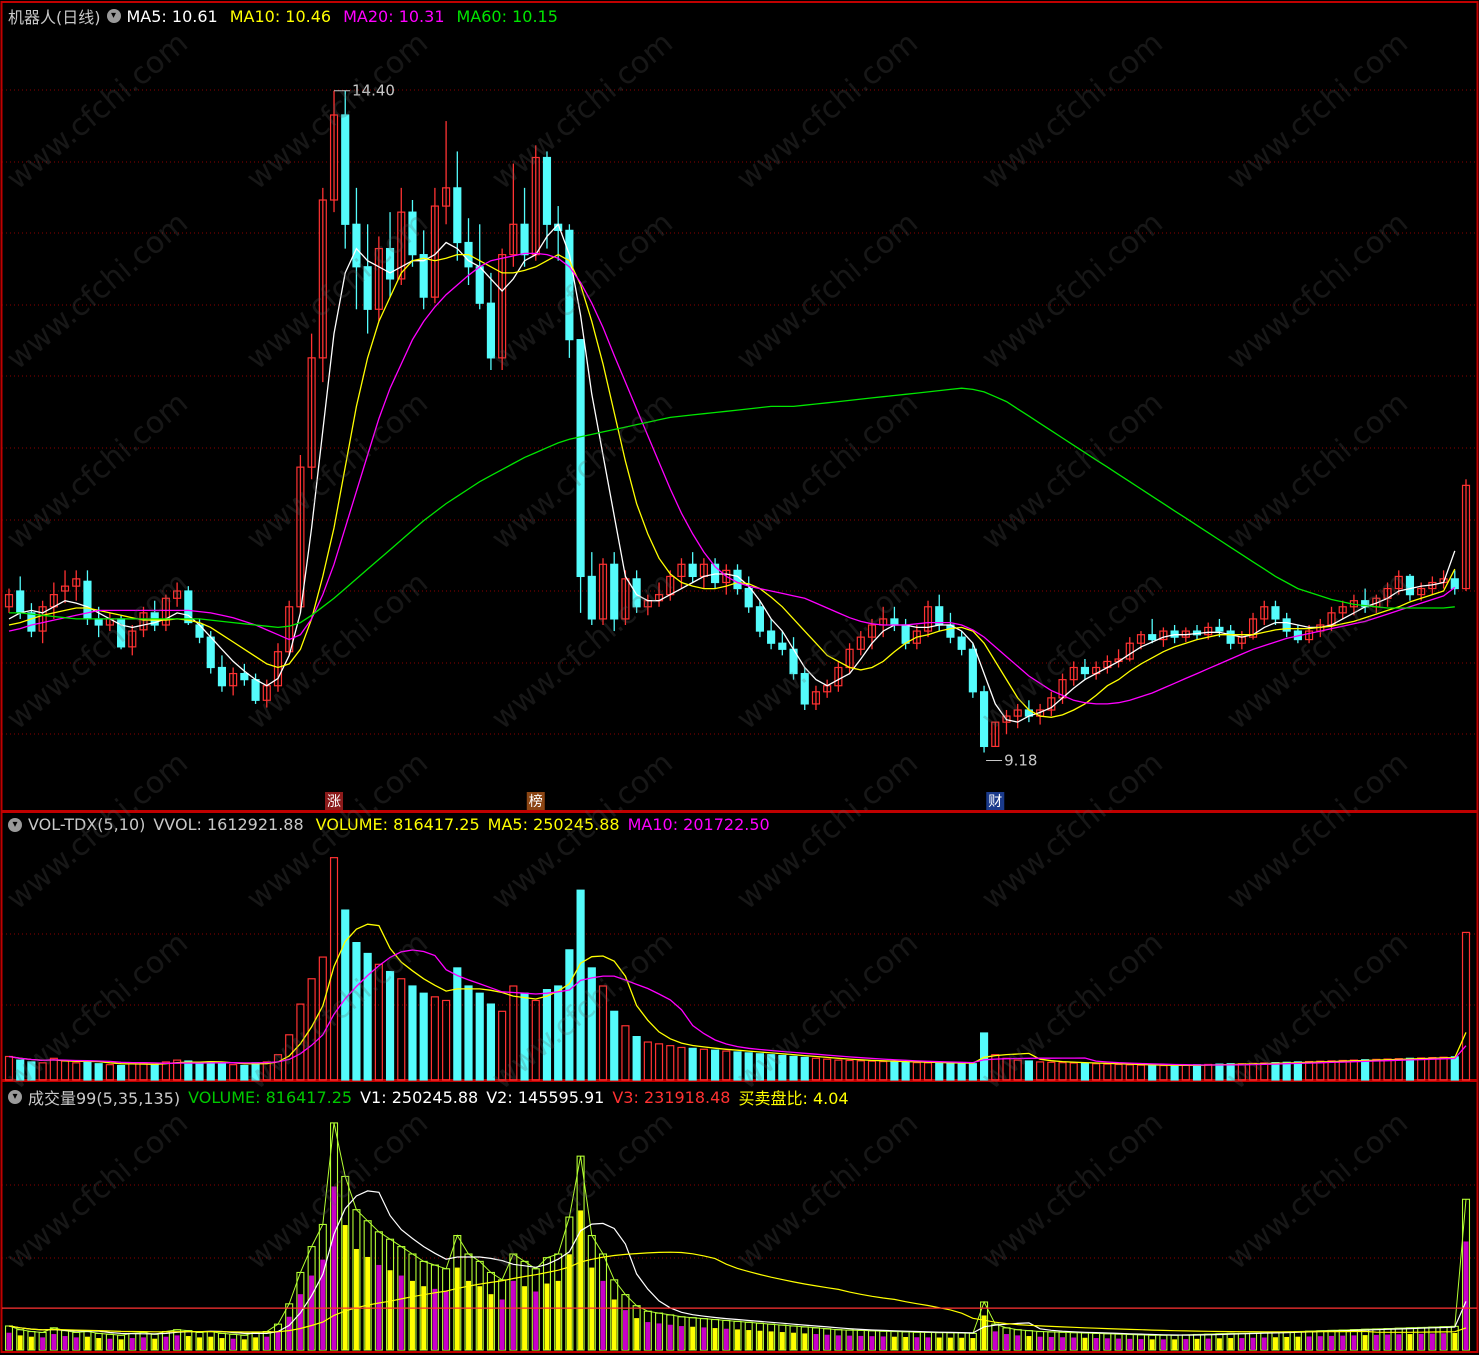  What do you see at coordinates (1020, 761) in the screenshot?
I see `low-price-label: 9.18` at bounding box center [1020, 761].